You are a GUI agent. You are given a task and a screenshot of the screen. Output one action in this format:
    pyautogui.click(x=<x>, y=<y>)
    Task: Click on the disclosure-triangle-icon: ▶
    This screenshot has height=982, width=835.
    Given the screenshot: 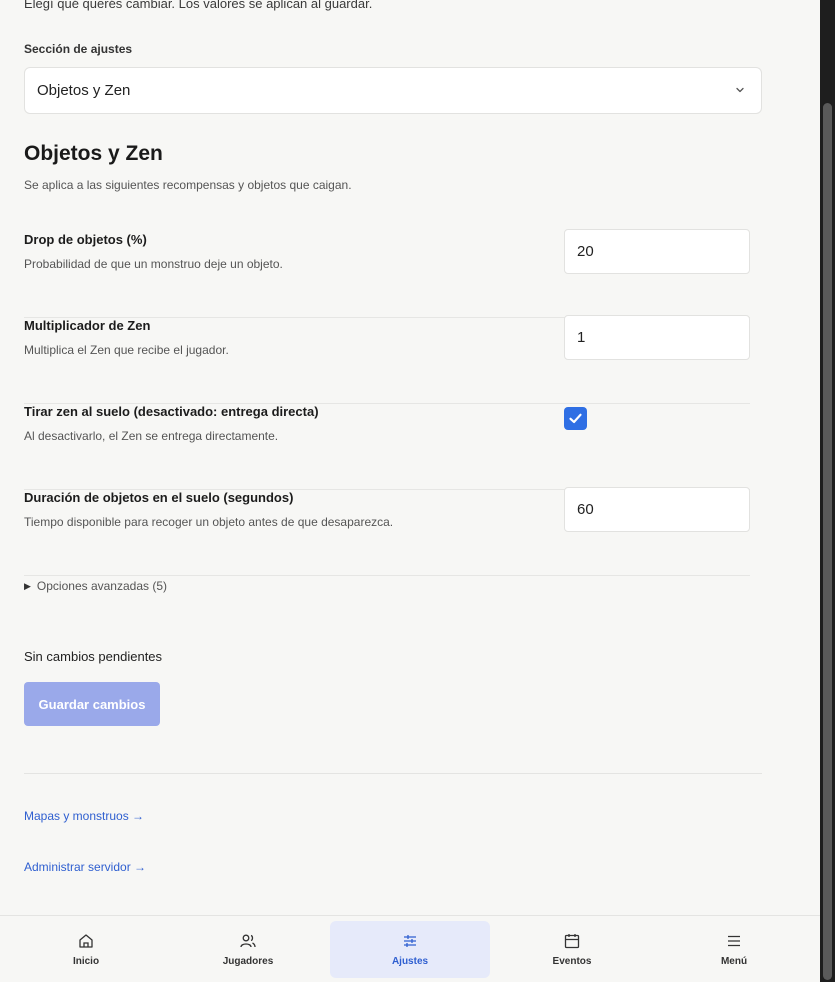 What is the action you would take?
    pyautogui.click(x=27, y=585)
    